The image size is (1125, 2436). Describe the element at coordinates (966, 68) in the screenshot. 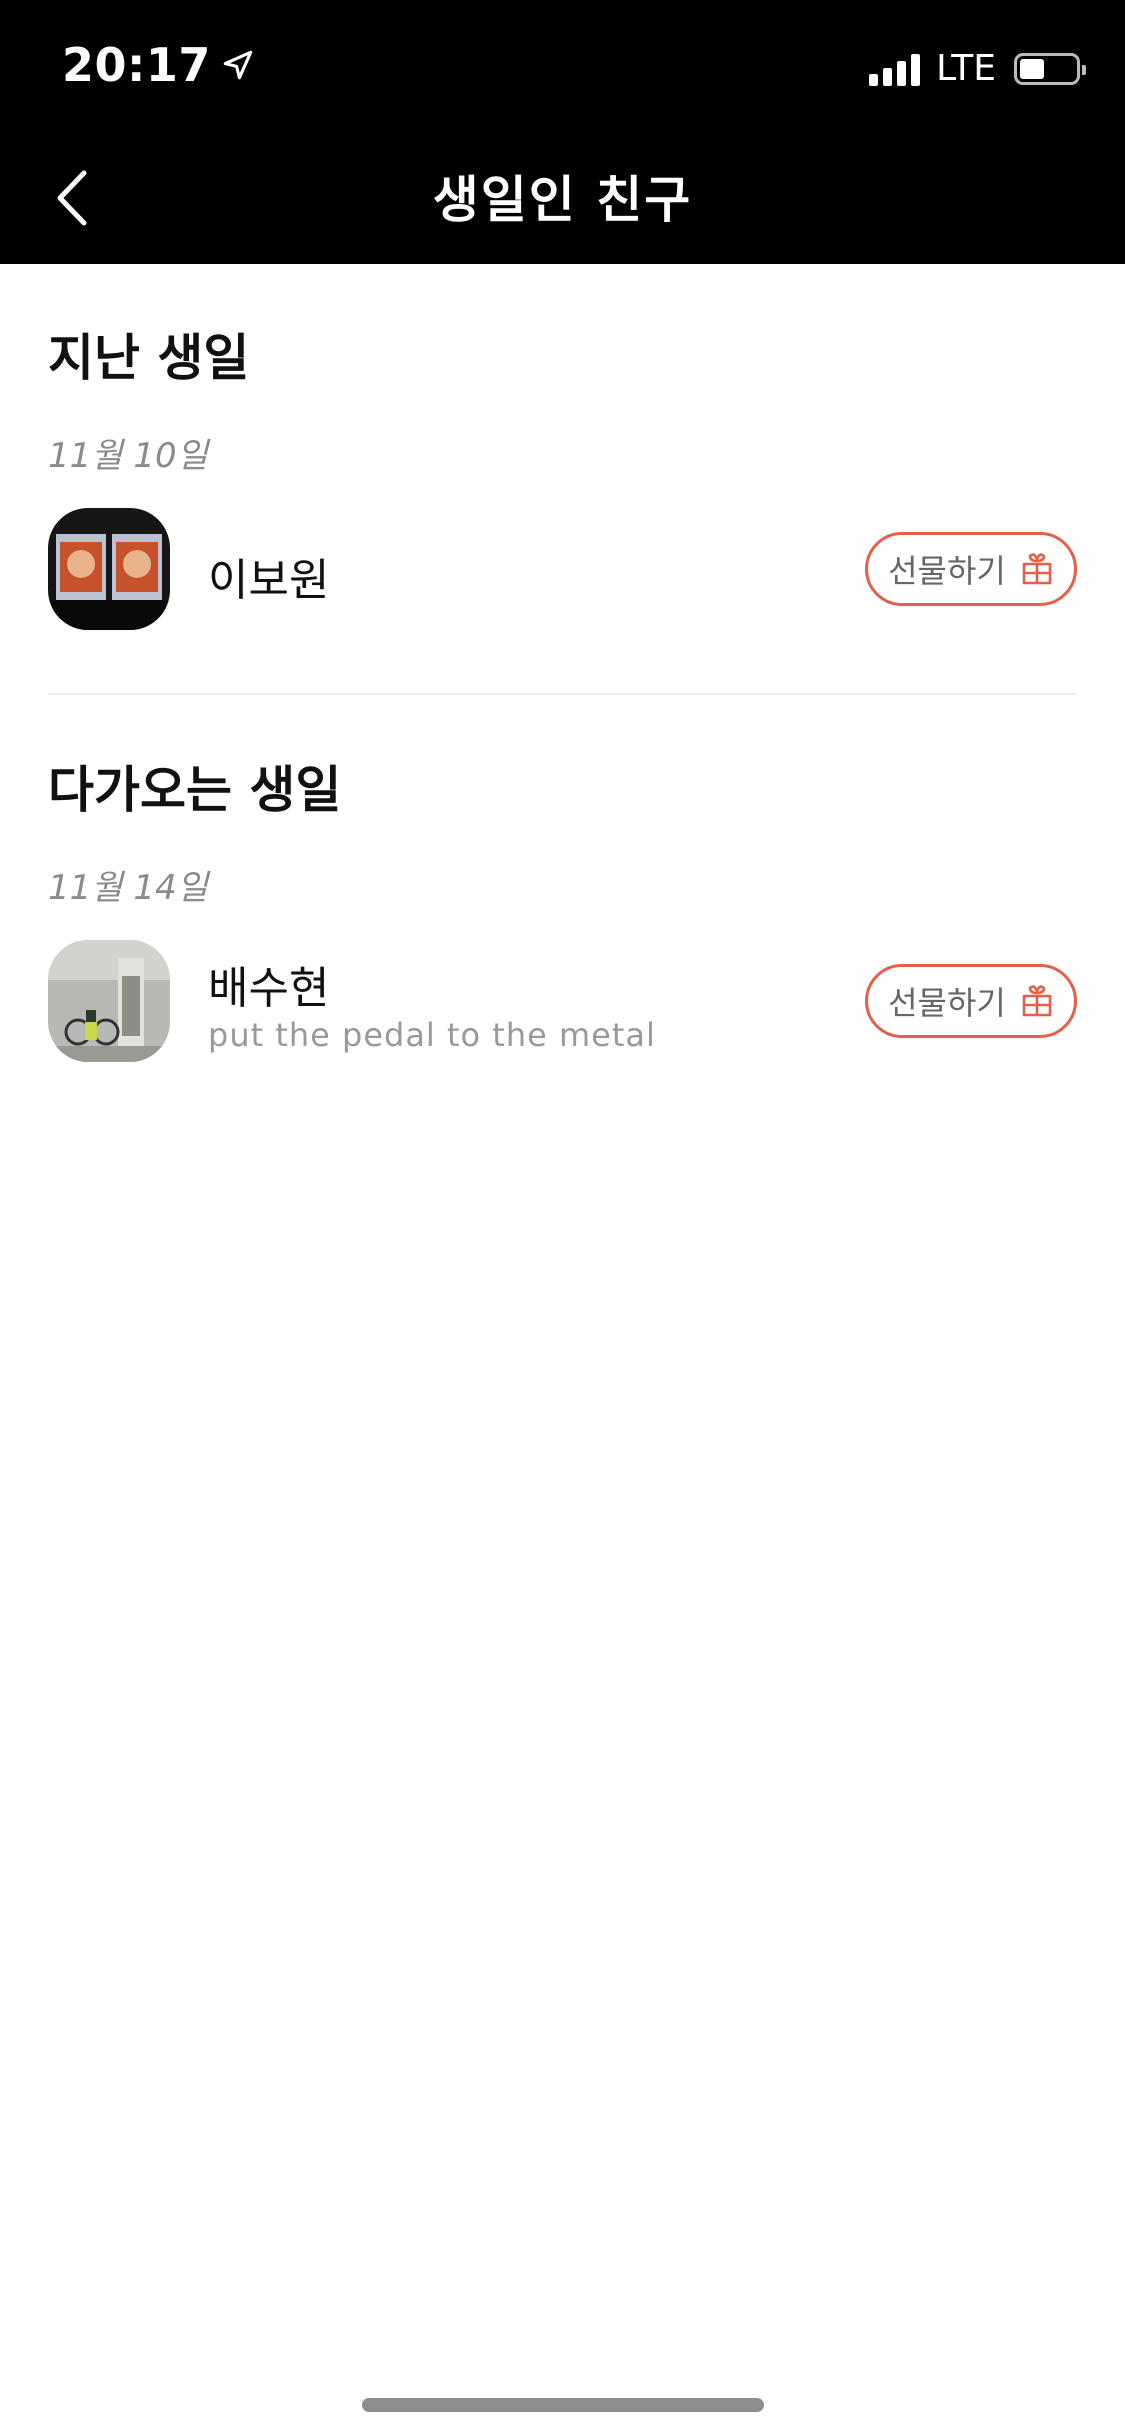

I see `network-type: LTE` at that location.